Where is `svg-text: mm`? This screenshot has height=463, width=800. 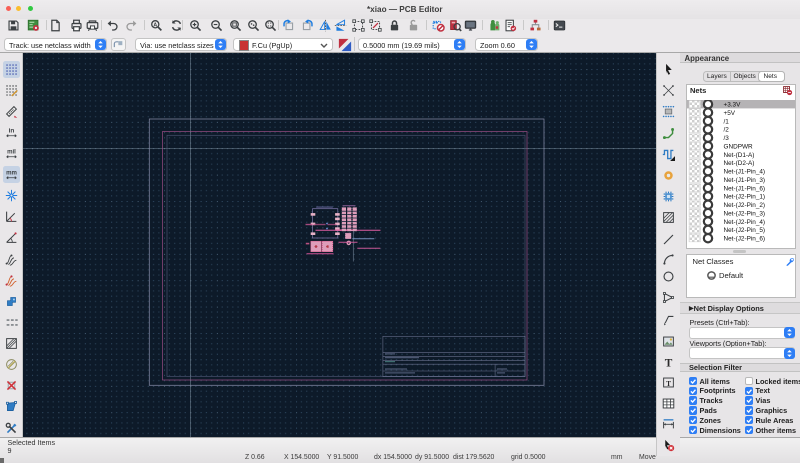
svg-text: mm is located at coordinates (11, 173).